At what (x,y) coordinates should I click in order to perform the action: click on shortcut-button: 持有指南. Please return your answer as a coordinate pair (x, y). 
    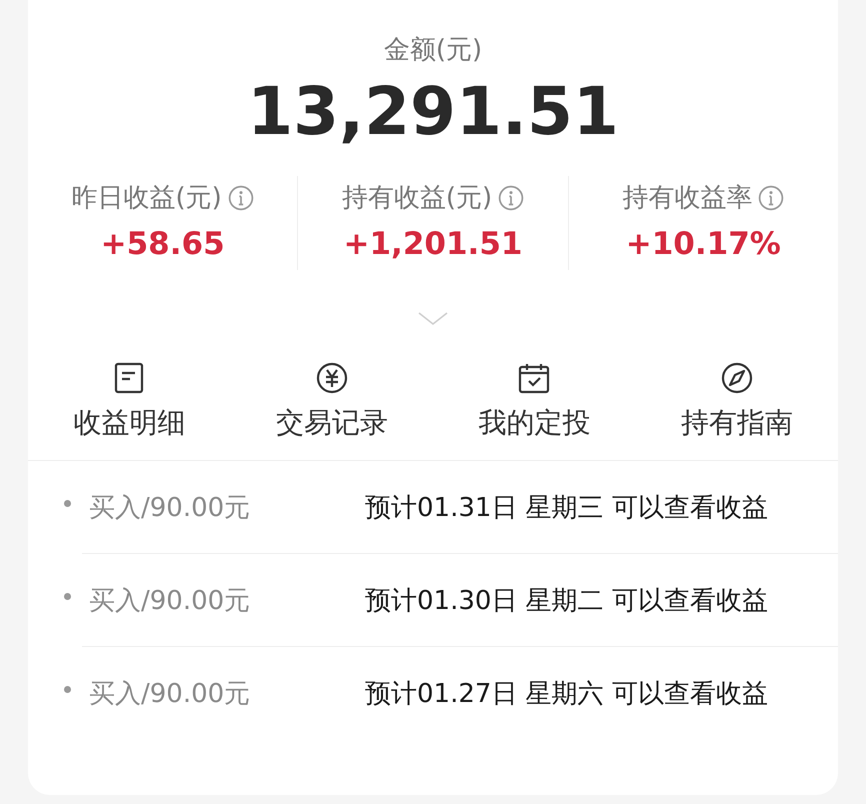
    Looking at the image, I should click on (737, 402).